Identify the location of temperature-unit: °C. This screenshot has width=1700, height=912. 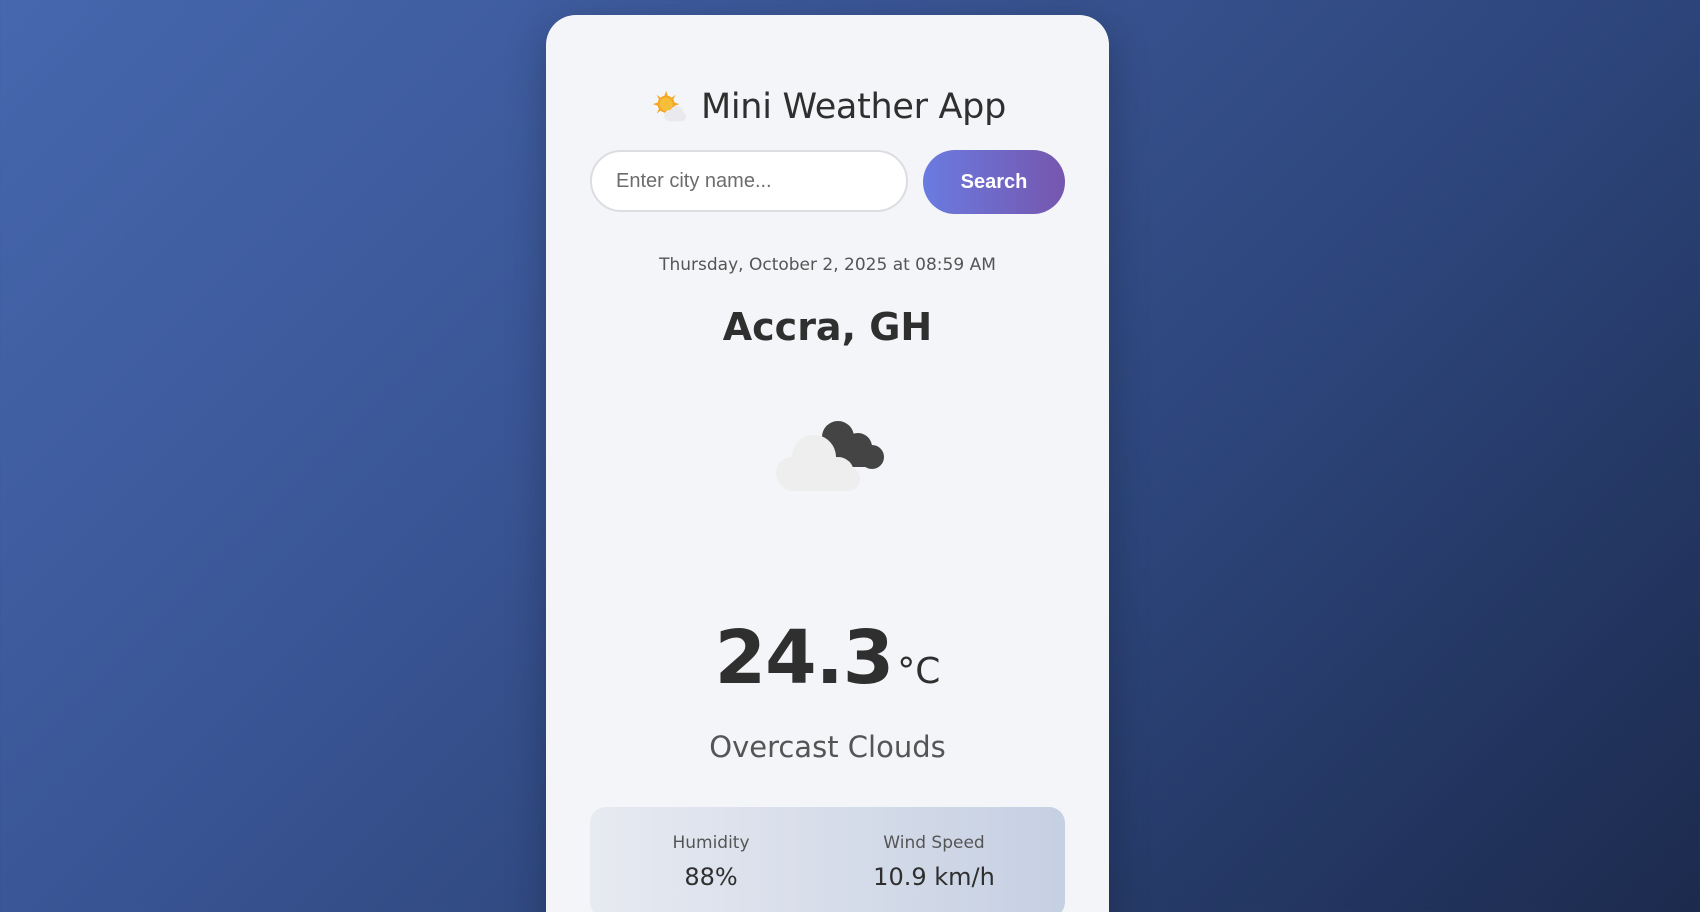
(919, 671).